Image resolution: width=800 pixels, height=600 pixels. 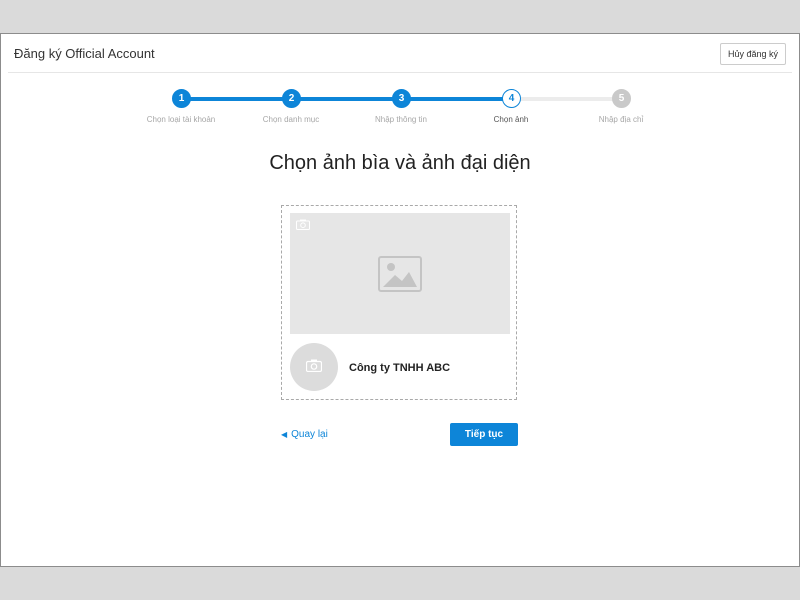 I want to click on step-1-label: Chọn loại tài khoản, so click(x=181, y=119).